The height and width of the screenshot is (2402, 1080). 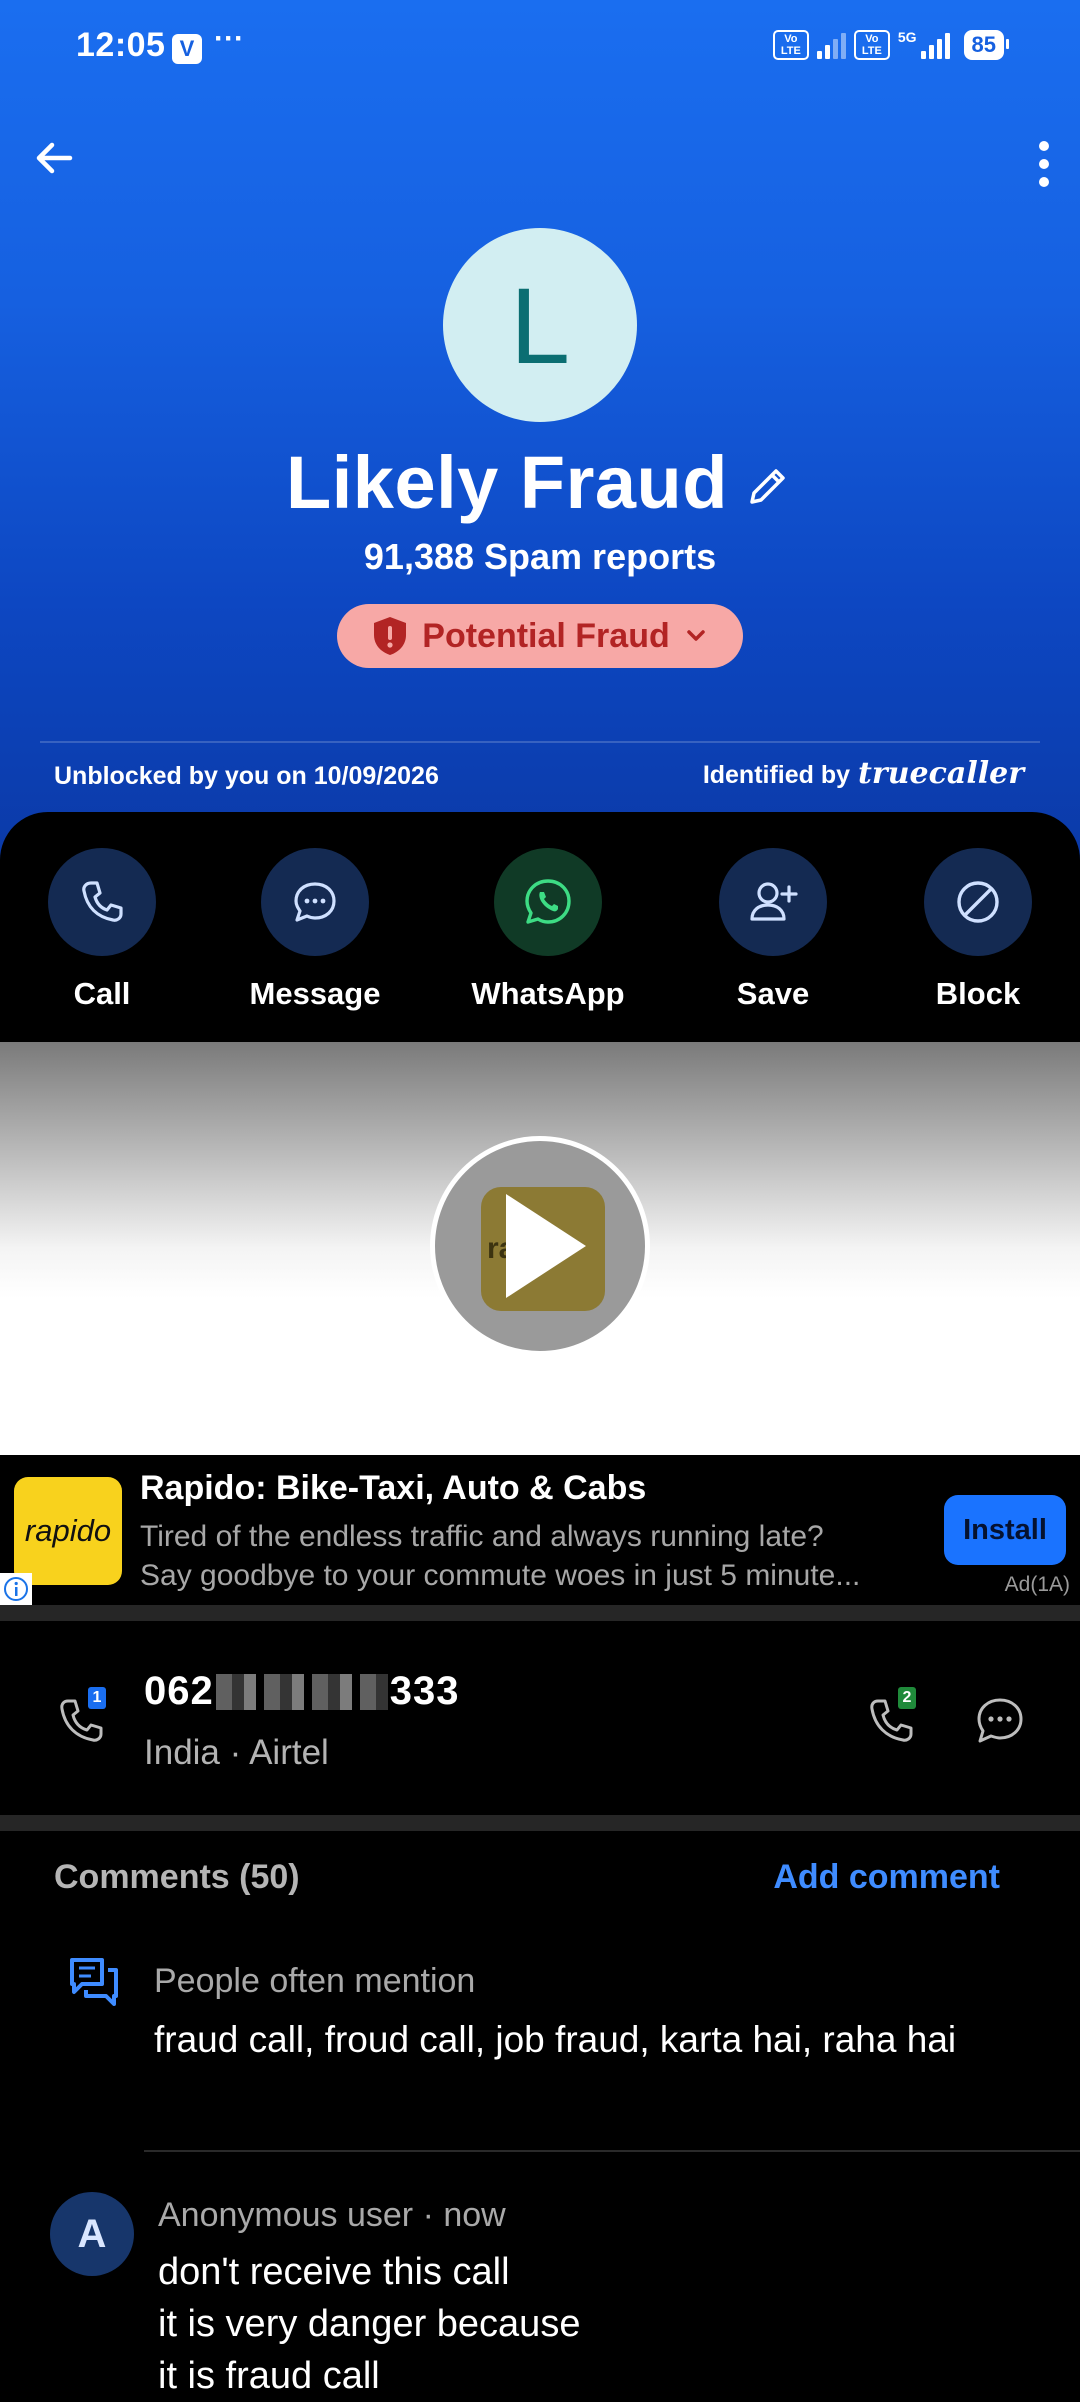 I want to click on message-label: Message, so click(x=315, y=993).